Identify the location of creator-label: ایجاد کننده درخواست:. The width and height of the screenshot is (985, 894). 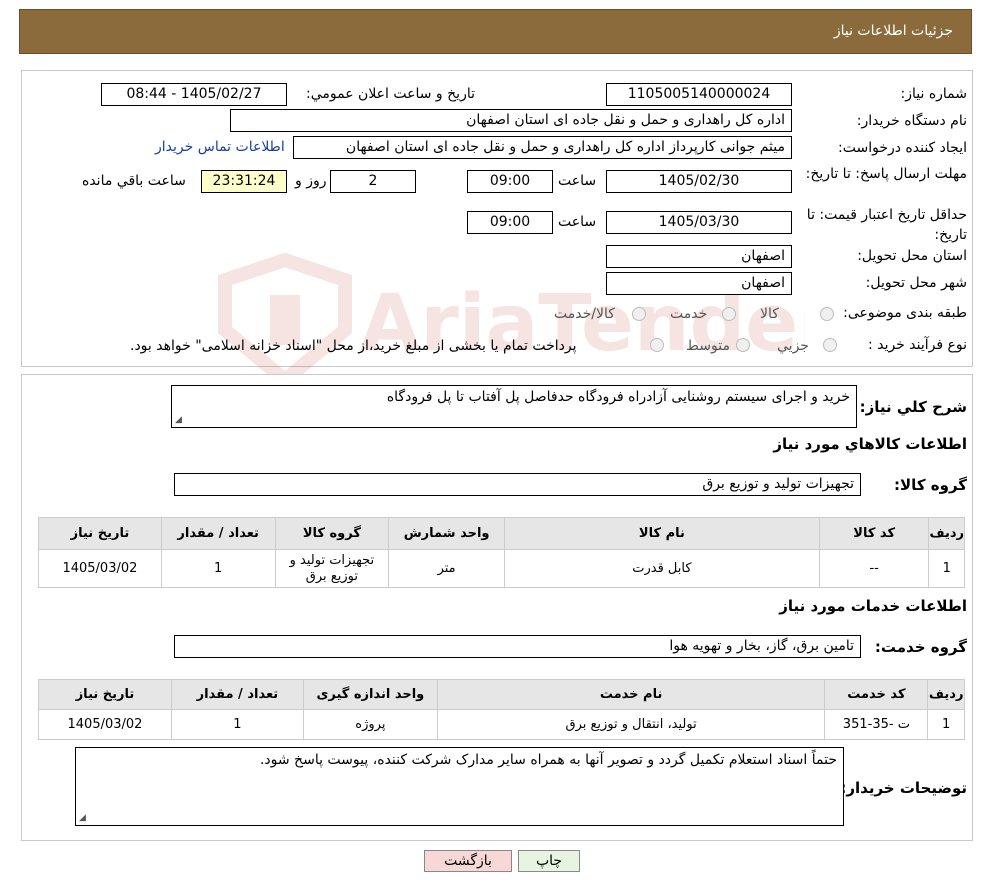
(902, 148).